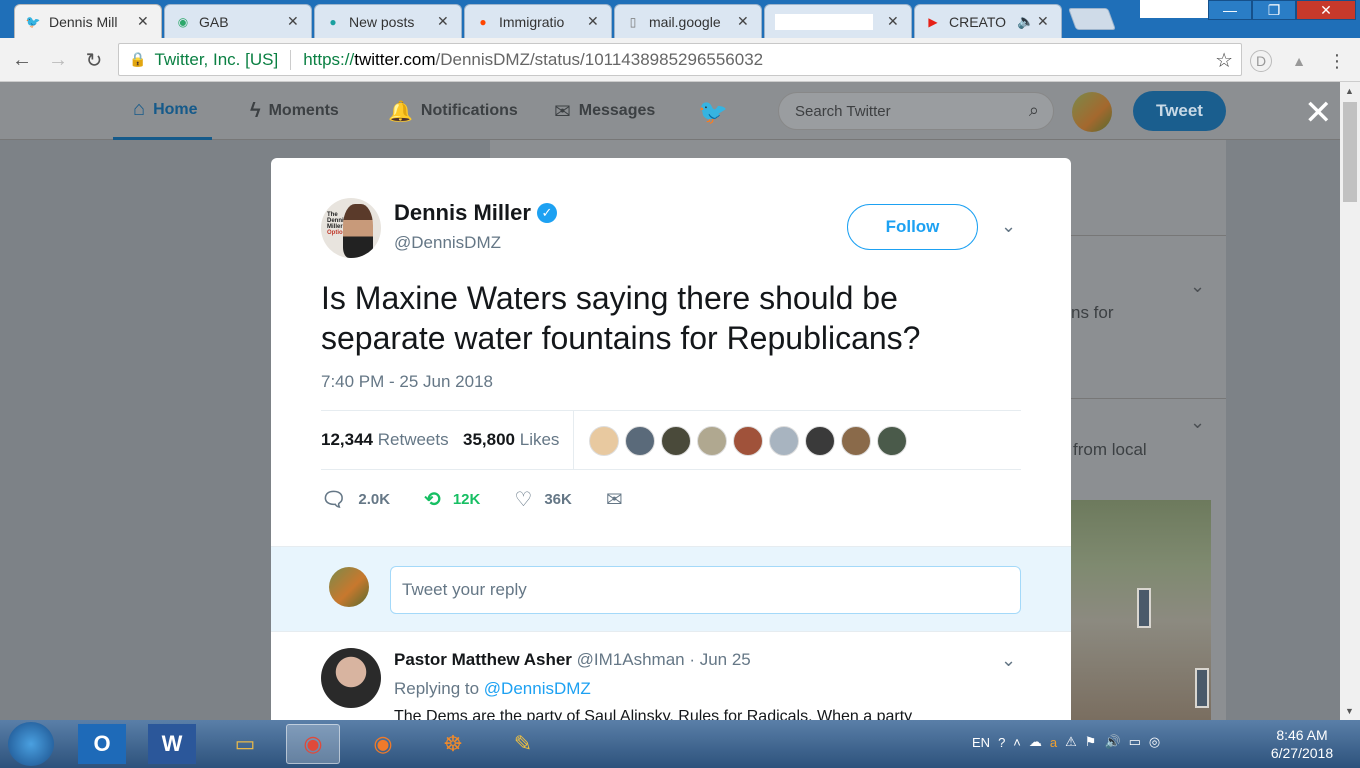 This screenshot has height=768, width=1360. I want to click on tweet-timestamp: 7:40 PM - 25 Jun 2018, so click(407, 382).